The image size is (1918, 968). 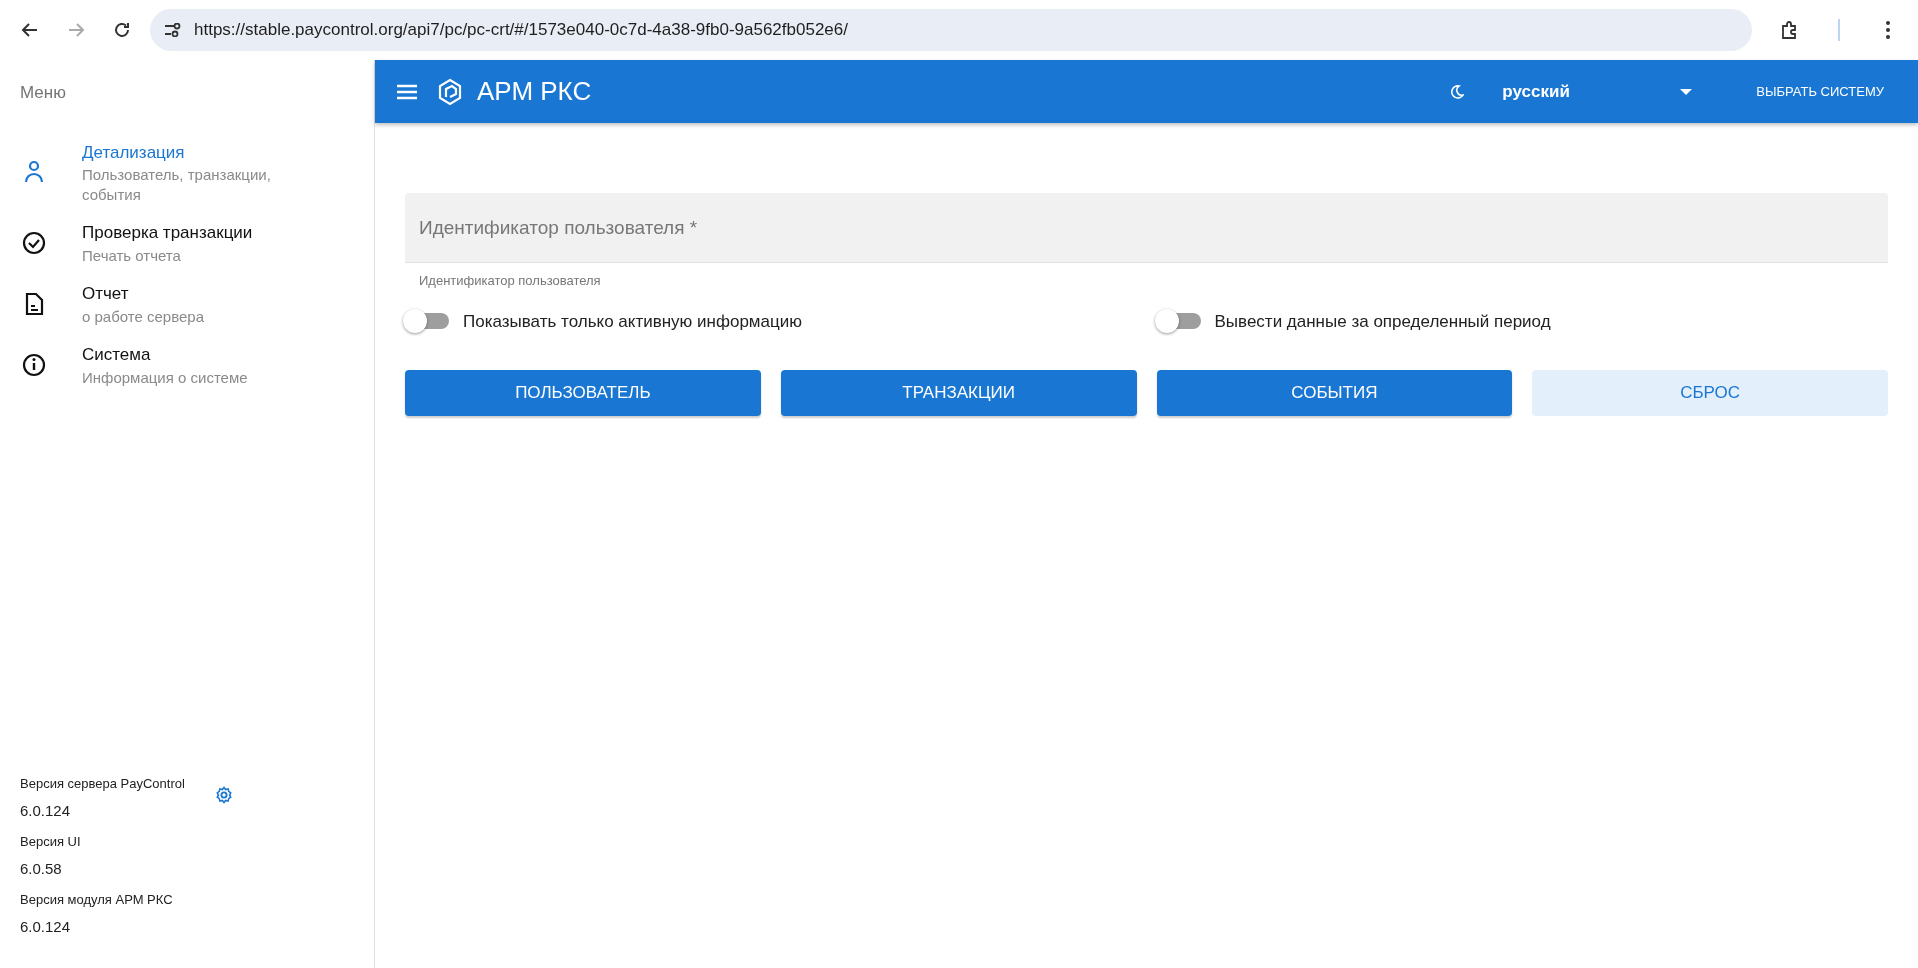 I want to click on menu-item: Система Информация о системе, so click(x=187, y=364).